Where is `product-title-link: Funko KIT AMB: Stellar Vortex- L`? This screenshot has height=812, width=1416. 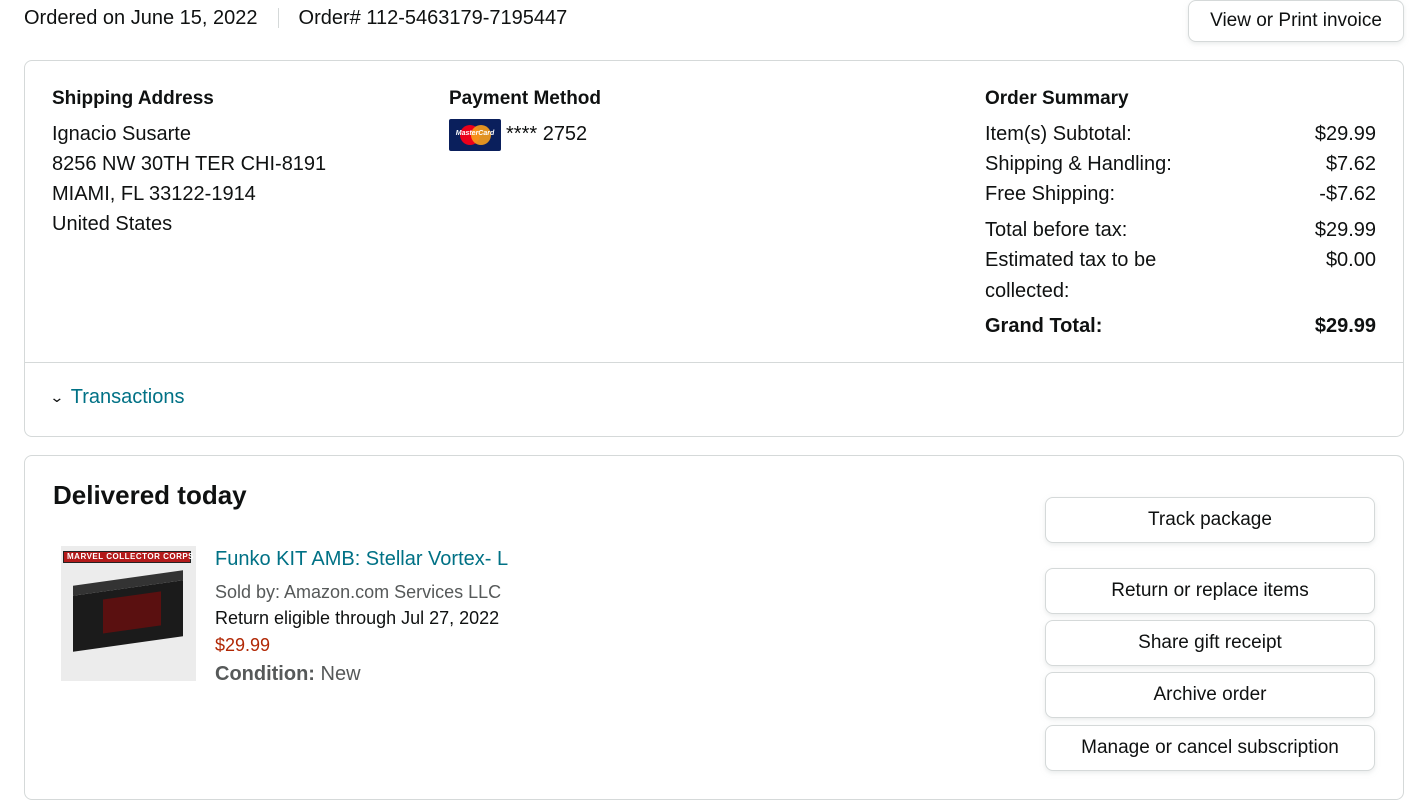 product-title-link: Funko KIT AMB: Stellar Vortex- L is located at coordinates (361, 559).